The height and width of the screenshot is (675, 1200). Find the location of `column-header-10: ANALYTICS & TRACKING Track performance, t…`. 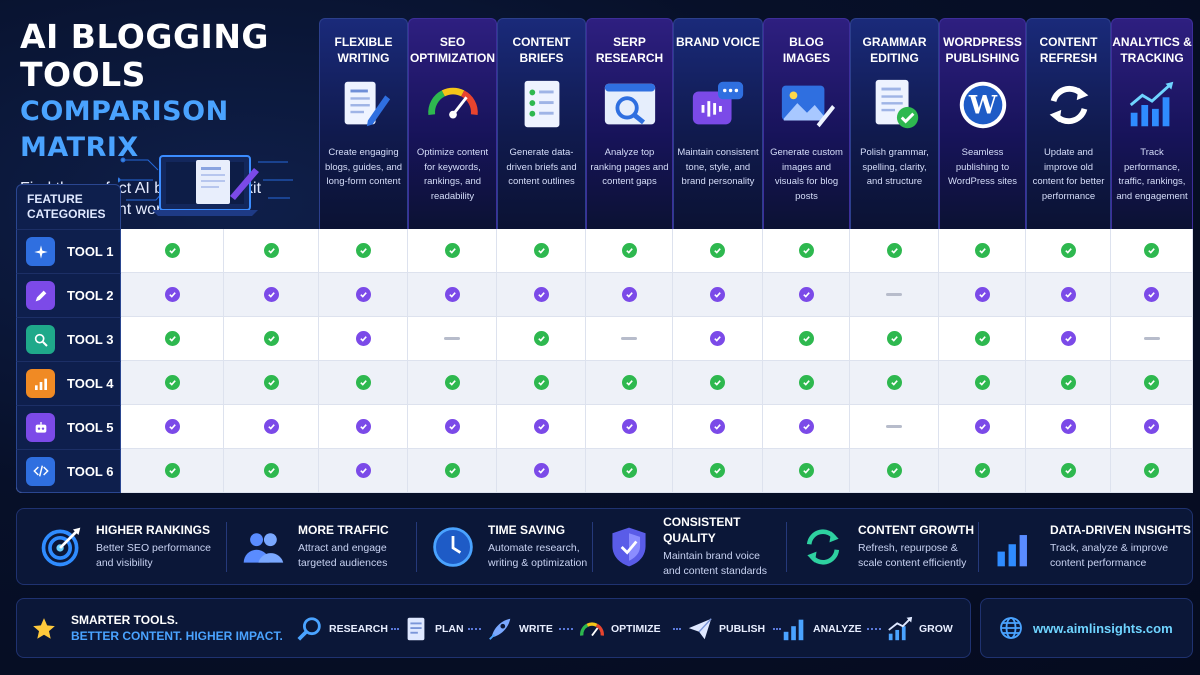

column-header-10: ANALYTICS & TRACKING Track performance, t… is located at coordinates (1152, 124).